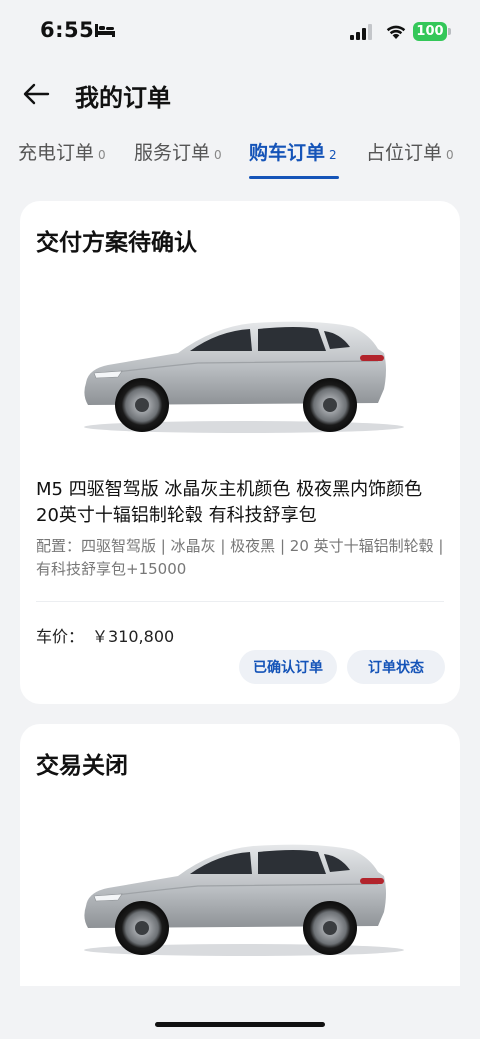  Describe the element at coordinates (361, 32) in the screenshot. I see `signal-icon` at that location.